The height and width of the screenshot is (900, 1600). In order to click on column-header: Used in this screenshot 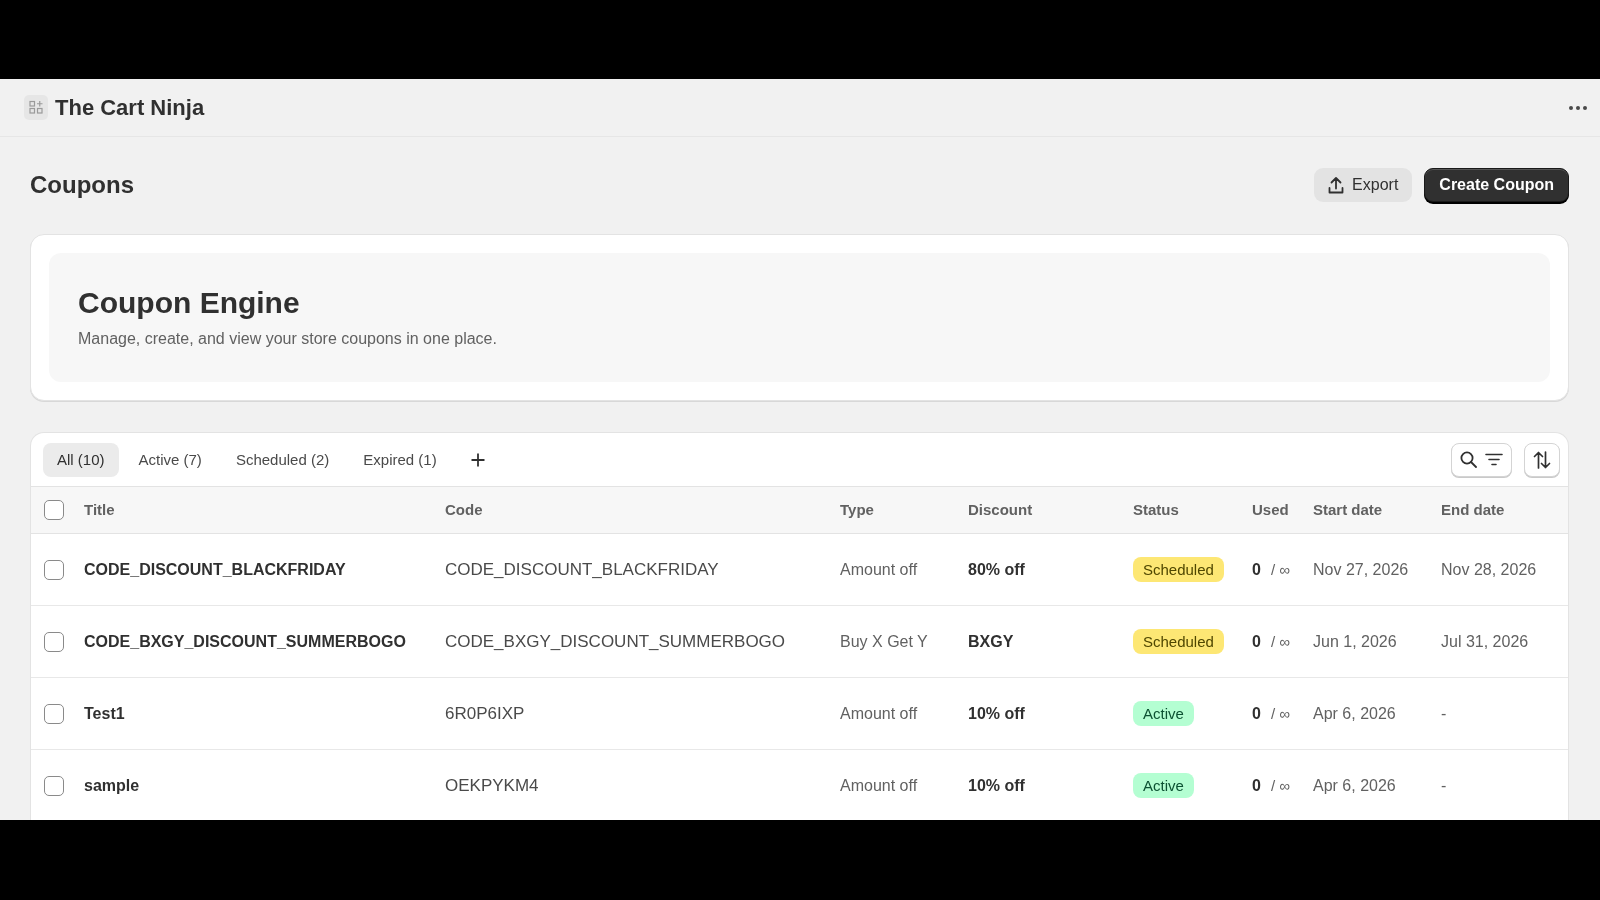, I will do `click(1270, 509)`.